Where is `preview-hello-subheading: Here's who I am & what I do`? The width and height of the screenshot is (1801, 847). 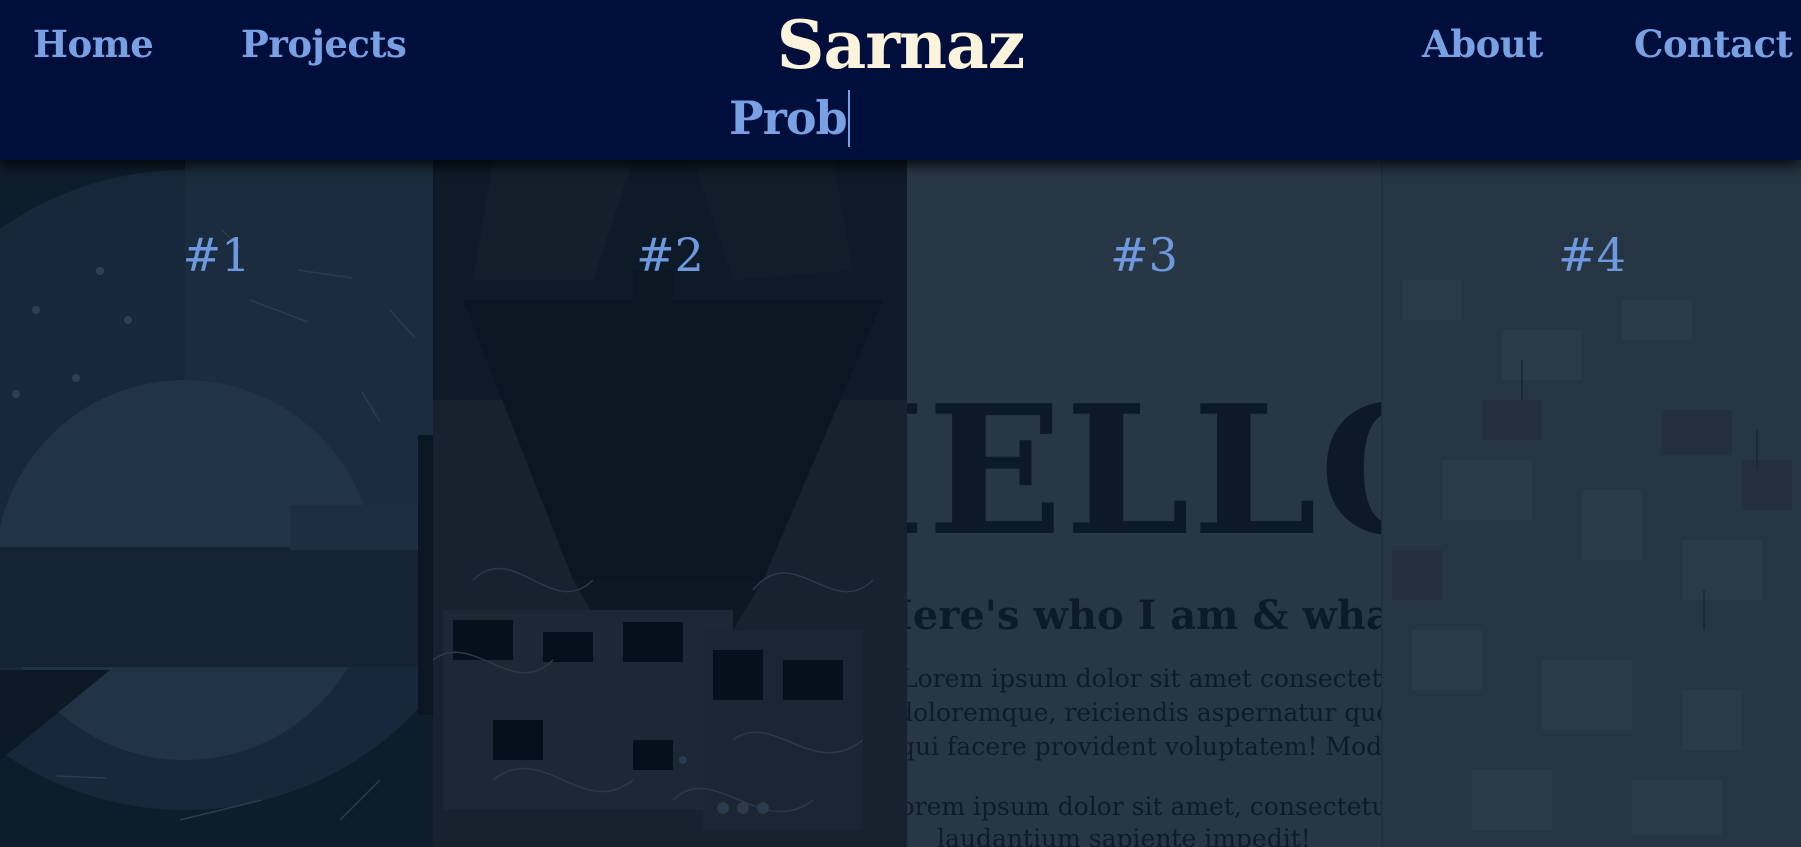
preview-hello-subheading: Here's who I am & what I do is located at coordinates (1144, 615).